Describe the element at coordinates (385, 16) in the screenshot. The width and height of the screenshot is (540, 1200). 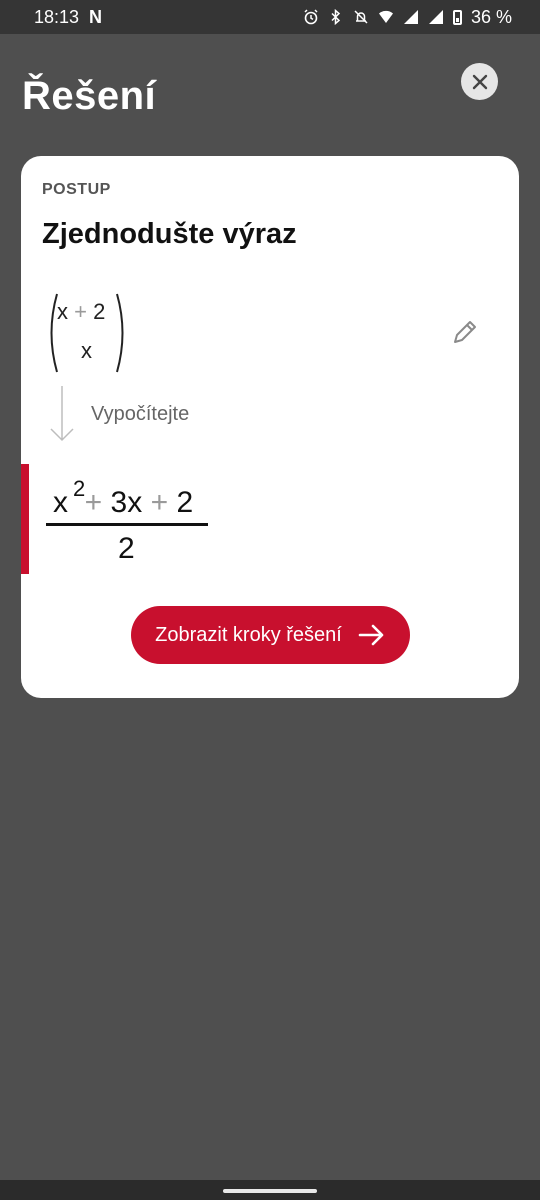
I see `wifi-icon` at that location.